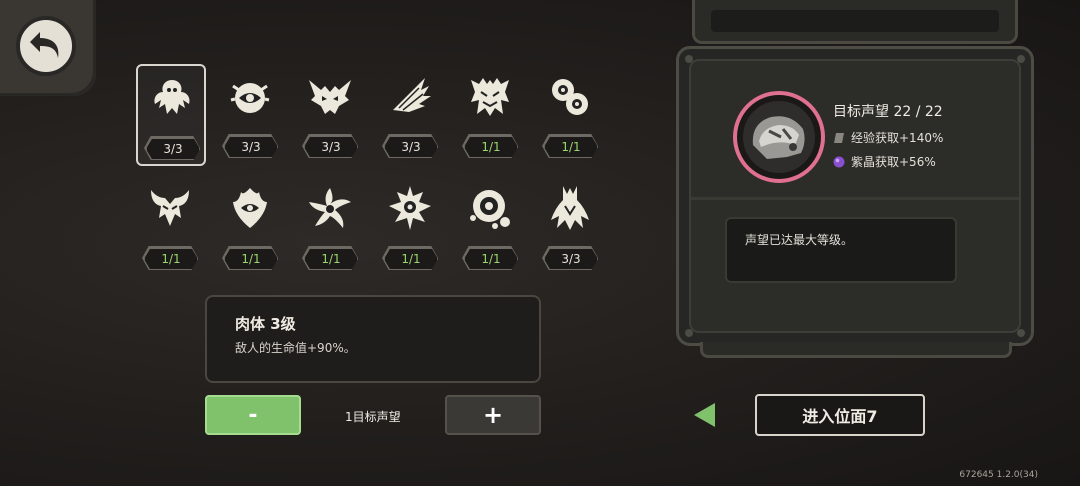 This screenshot has width=1080, height=486. Describe the element at coordinates (295, 348) in the screenshot. I see `modifier-info-description: 敌人的生命值+90%。` at that location.